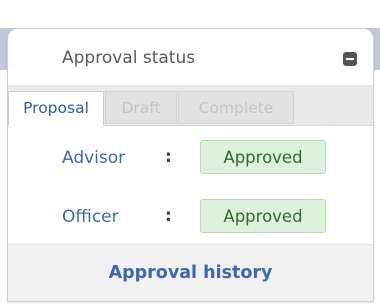  What do you see at coordinates (190, 217) in the screenshot?
I see `approval-row-officer: Officer : Approved` at bounding box center [190, 217].